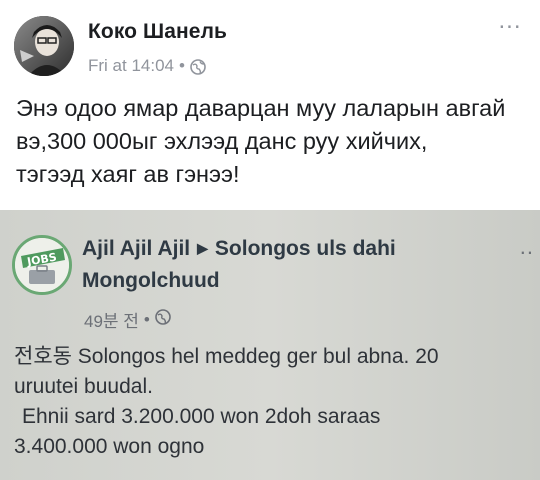 The image size is (540, 480). What do you see at coordinates (157, 32) in the screenshot?
I see `author-name: Коко Шанель` at bounding box center [157, 32].